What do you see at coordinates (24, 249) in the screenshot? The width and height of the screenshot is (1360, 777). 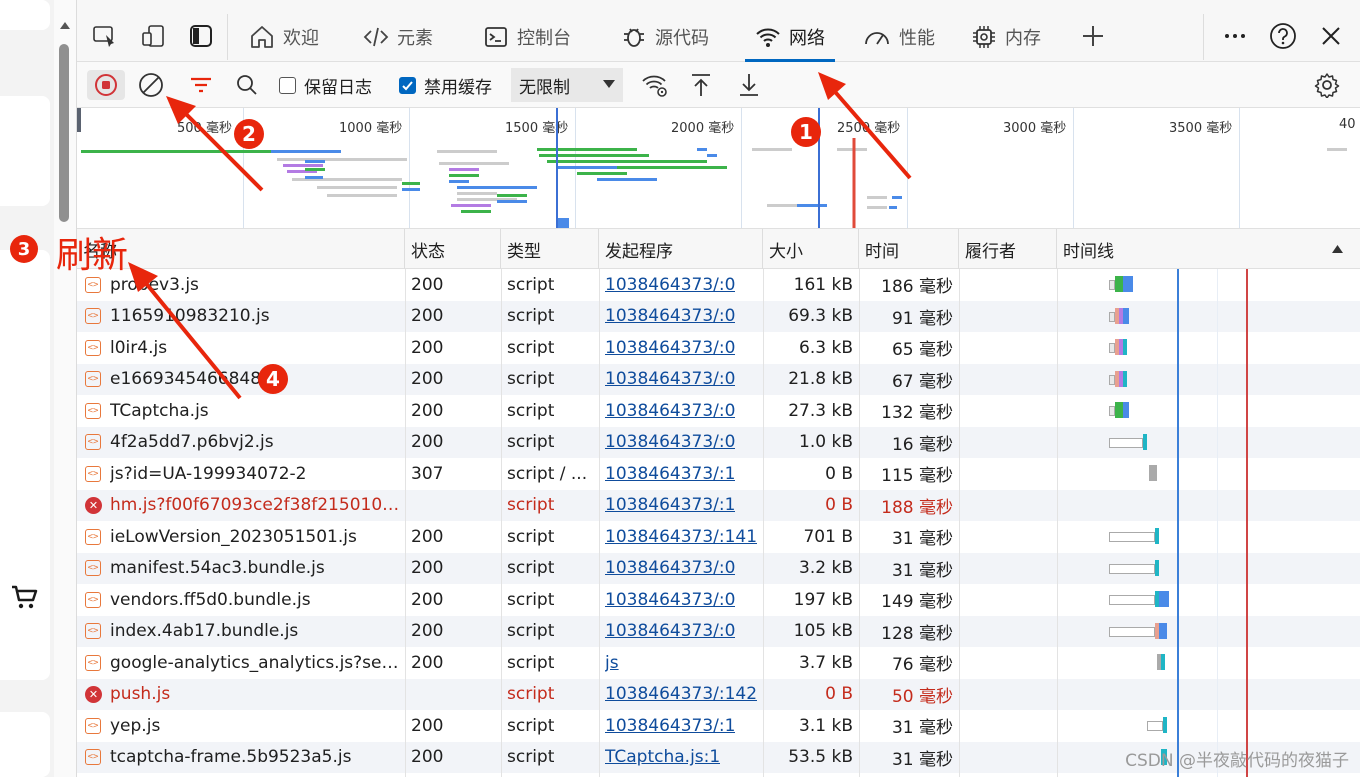 I see `annotation-badge-3: 3` at bounding box center [24, 249].